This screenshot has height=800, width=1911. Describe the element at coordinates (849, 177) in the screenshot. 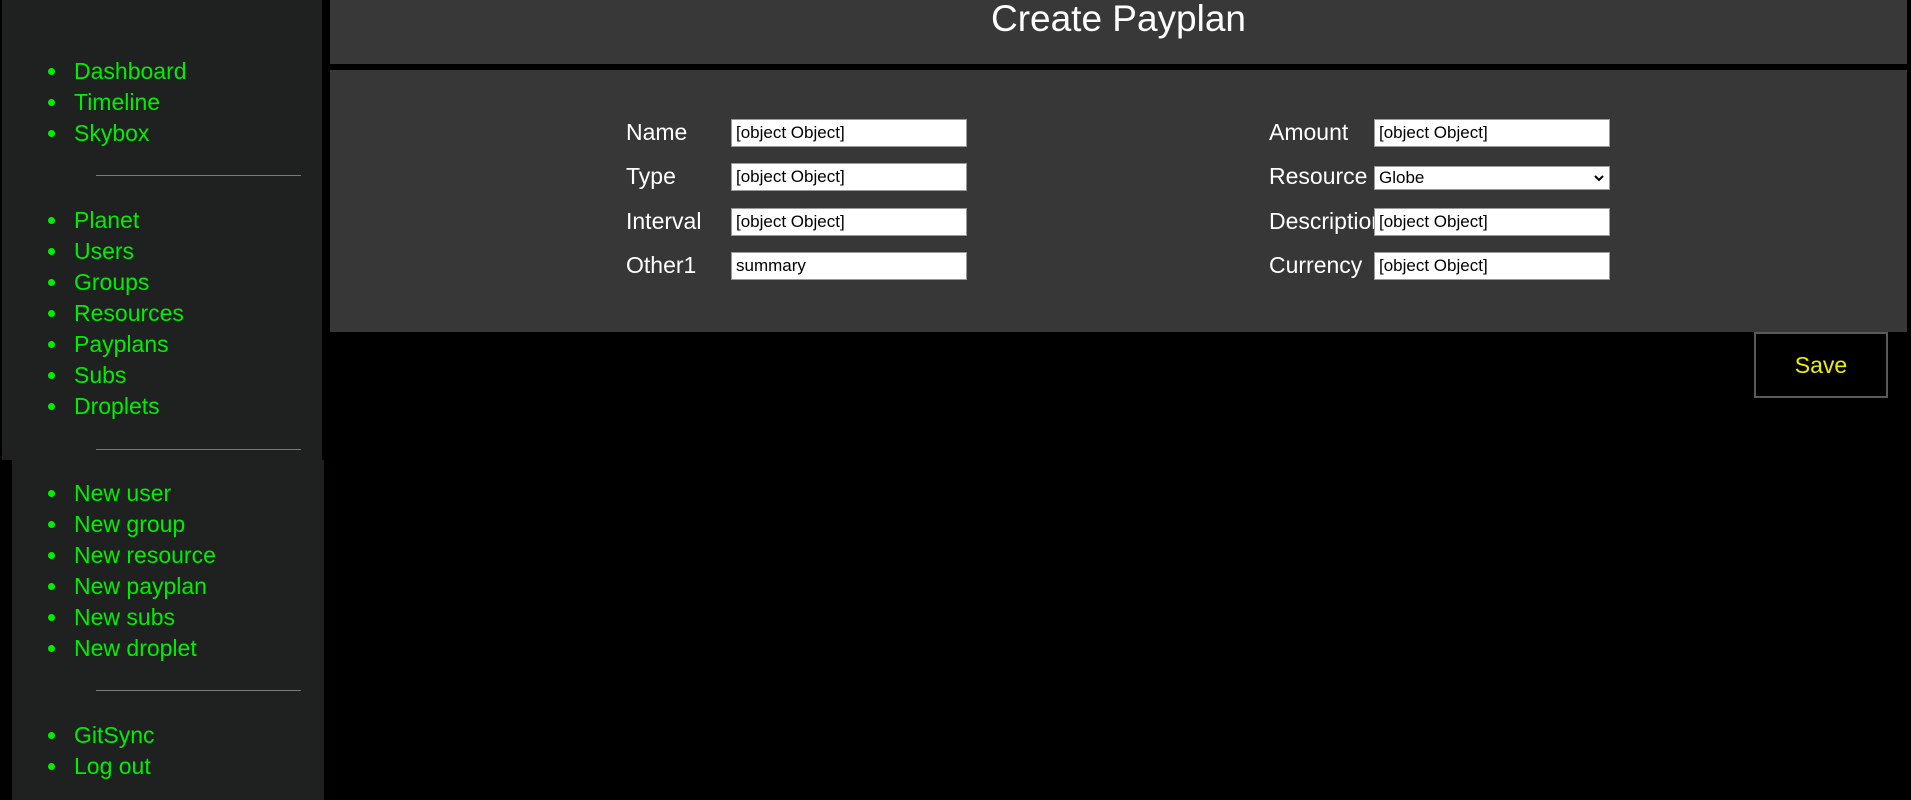

I see `type-input` at that location.